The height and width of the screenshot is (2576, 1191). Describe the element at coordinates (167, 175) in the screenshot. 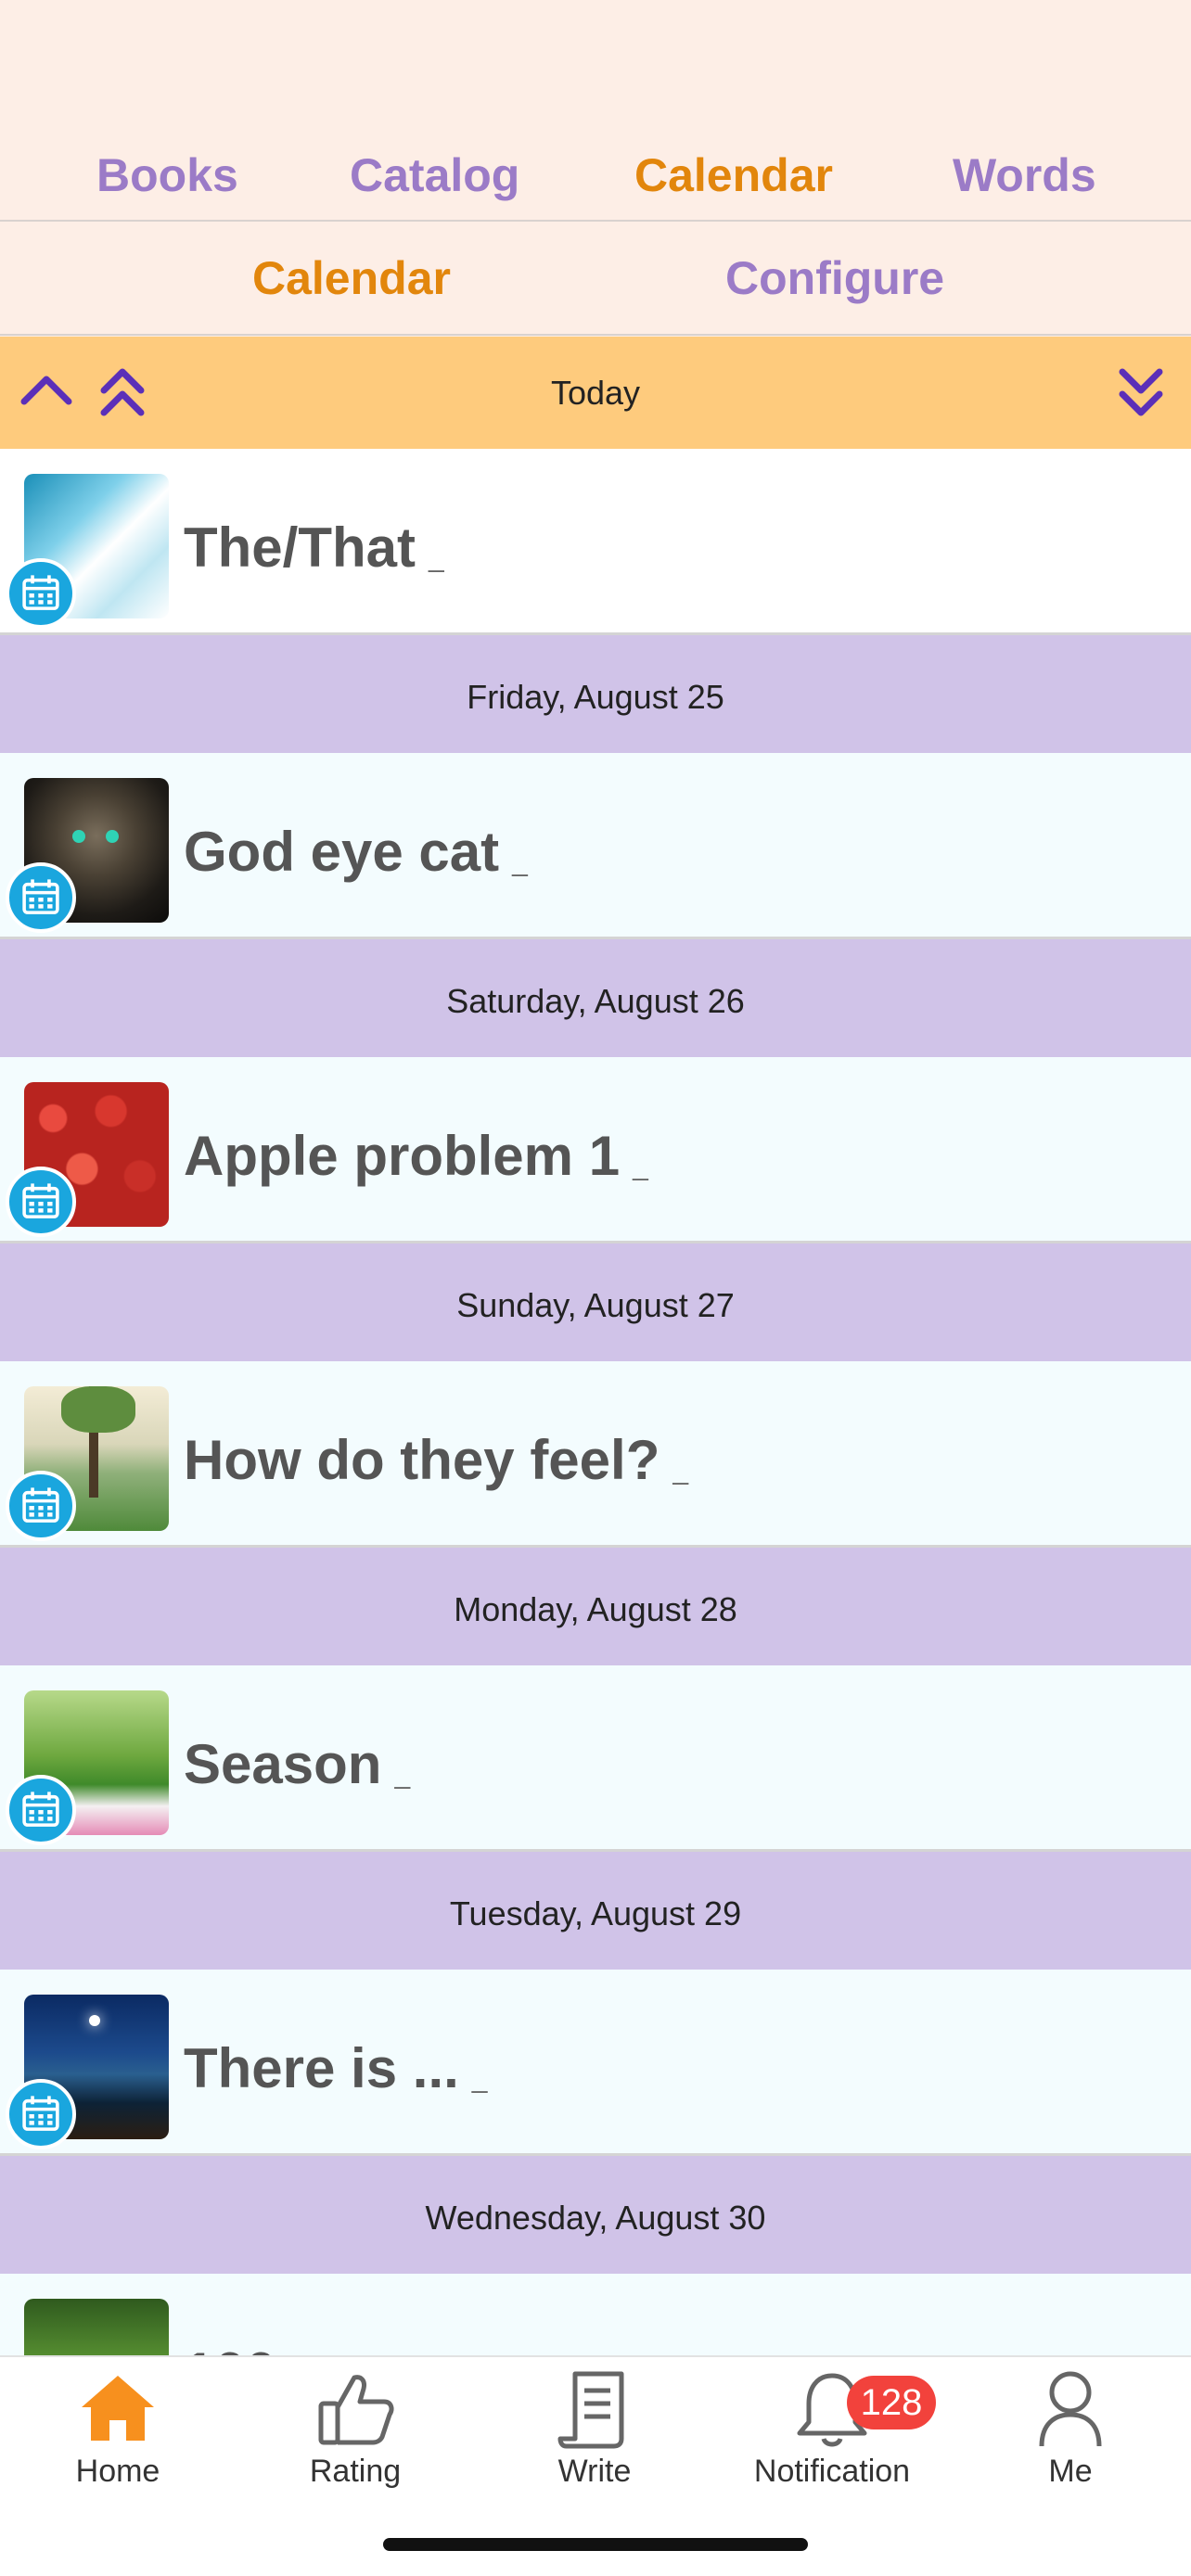

I see `tab-books: Books` at that location.